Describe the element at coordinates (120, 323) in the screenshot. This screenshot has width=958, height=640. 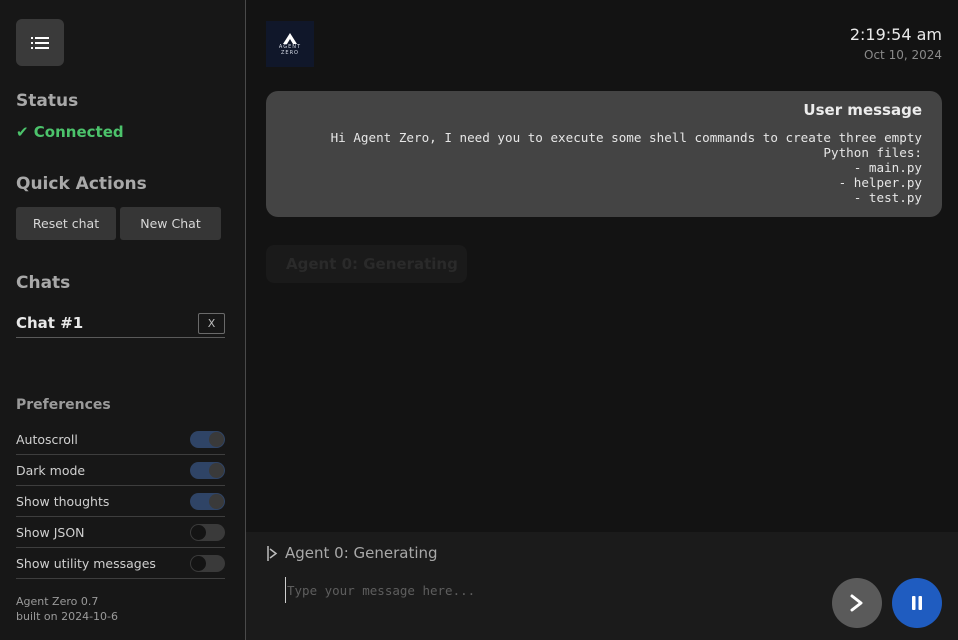
I see `chat-list-item: Chat #1 X` at that location.